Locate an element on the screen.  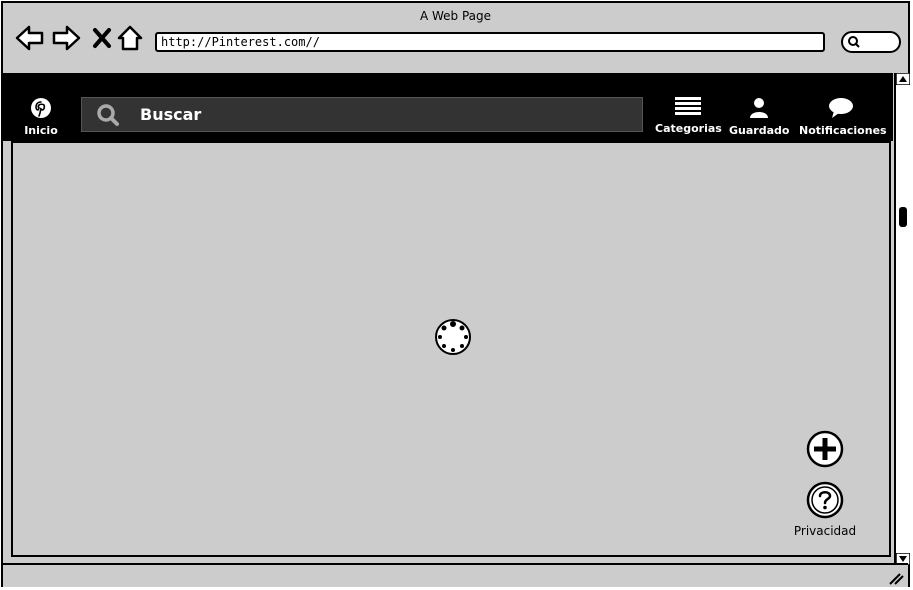
notifications-nav-item: Notificaciones is located at coordinates (843, 117).